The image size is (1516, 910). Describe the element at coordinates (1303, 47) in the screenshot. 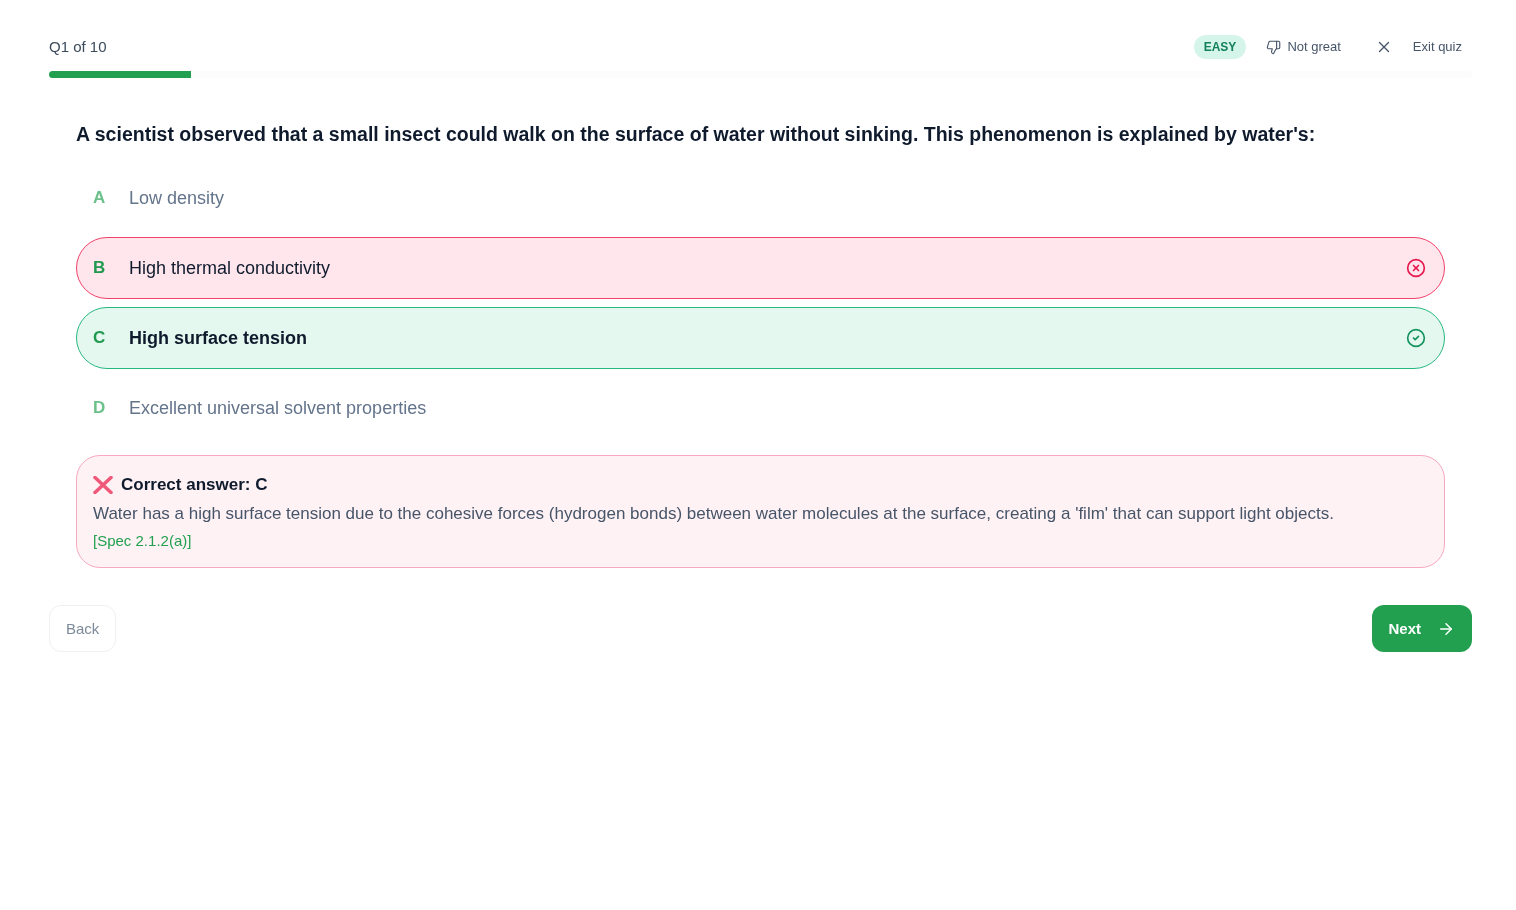

I see `not-great-button: Not great` at that location.